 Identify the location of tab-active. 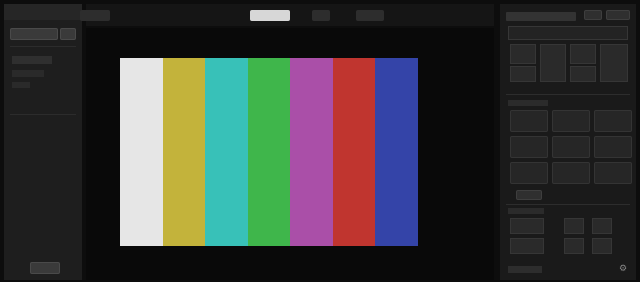
(270, 15).